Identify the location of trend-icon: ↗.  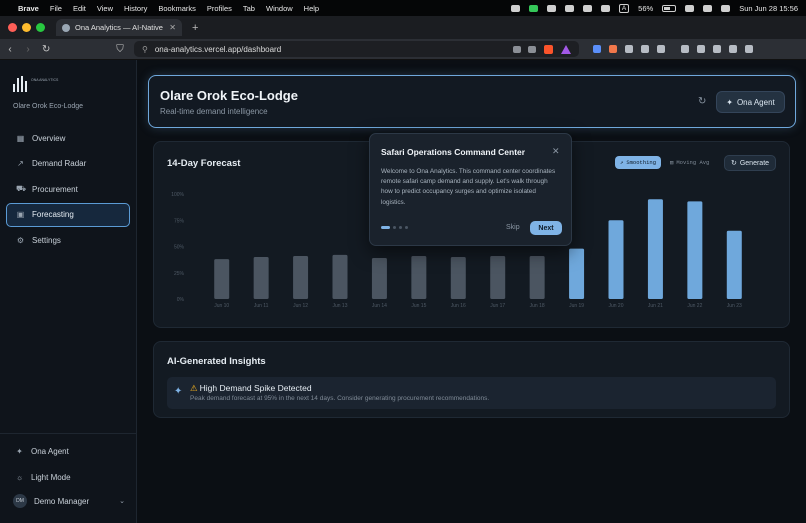
(20, 164).